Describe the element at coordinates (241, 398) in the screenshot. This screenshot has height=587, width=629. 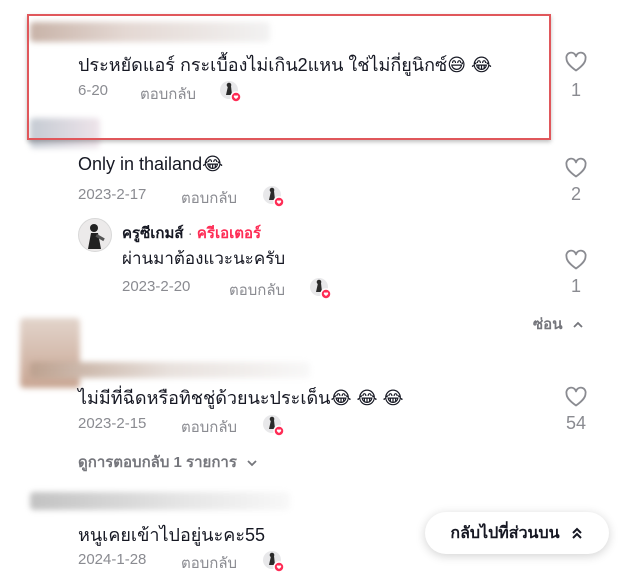
I see `comment-text: ไม่มีที่ฉีดหรือทิชชู่ด้วยนะประเด็น😂 😂 😂` at that location.